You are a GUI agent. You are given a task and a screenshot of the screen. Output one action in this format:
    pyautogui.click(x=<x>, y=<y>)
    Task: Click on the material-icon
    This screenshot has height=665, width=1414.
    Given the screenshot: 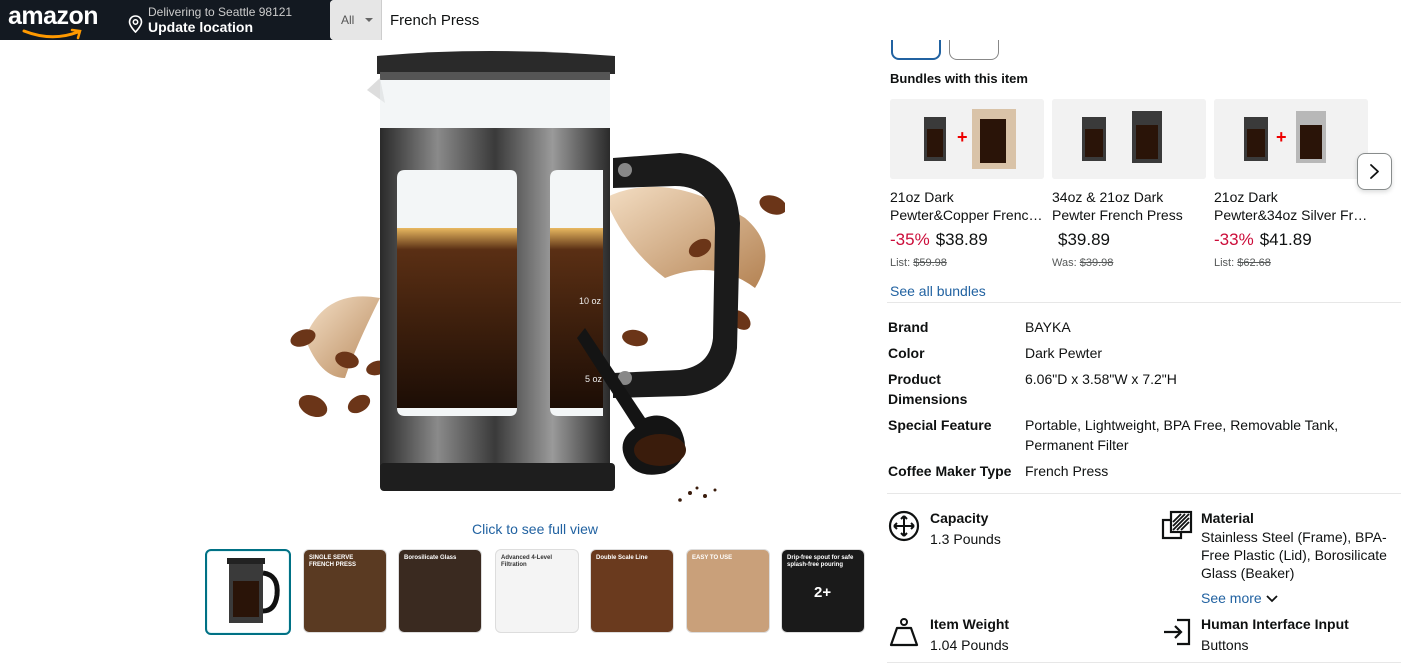 What is the action you would take?
    pyautogui.click(x=1177, y=525)
    